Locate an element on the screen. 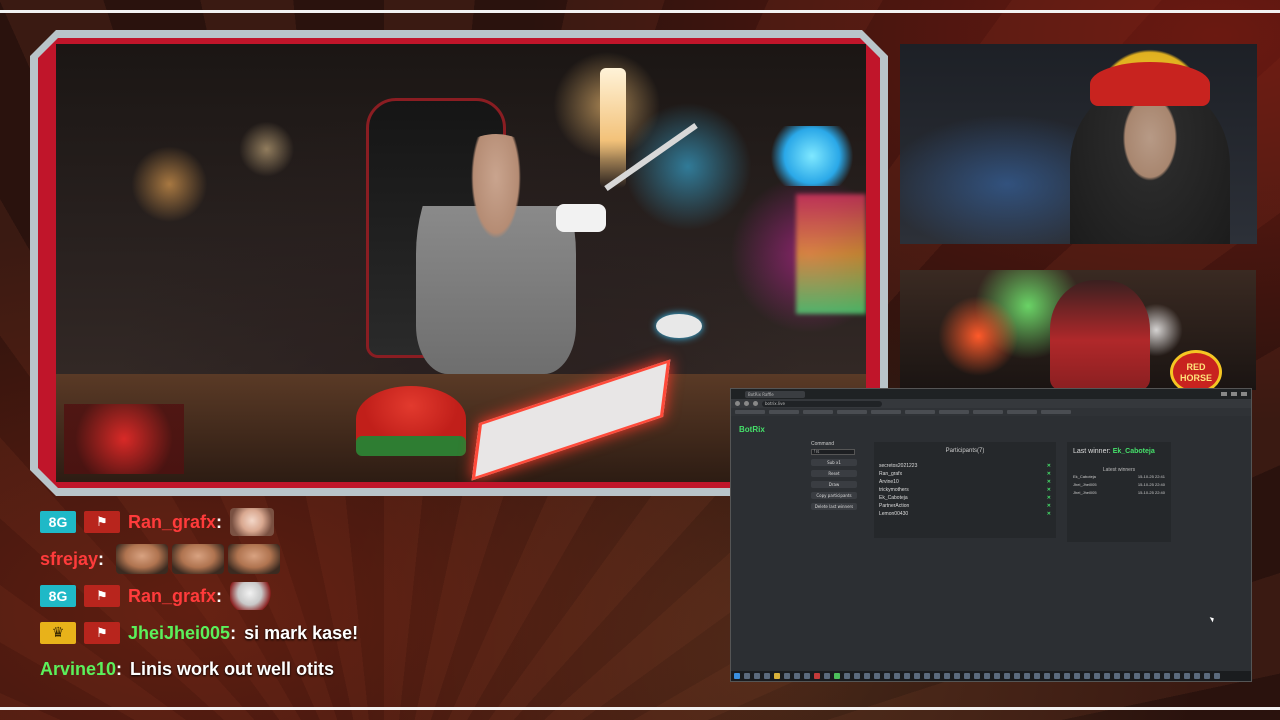 This screenshot has width=1280, height=720. team-badge-icon: ⚑ is located at coordinates (102, 596).